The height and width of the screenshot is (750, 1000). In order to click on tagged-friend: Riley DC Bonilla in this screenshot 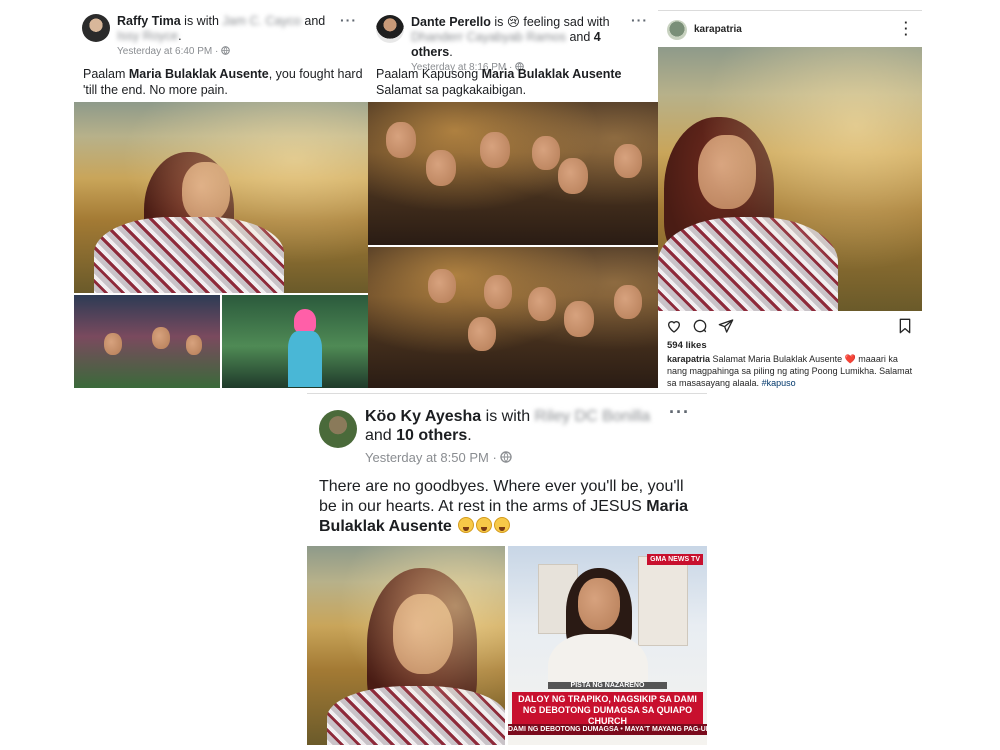, I will do `click(593, 416)`.